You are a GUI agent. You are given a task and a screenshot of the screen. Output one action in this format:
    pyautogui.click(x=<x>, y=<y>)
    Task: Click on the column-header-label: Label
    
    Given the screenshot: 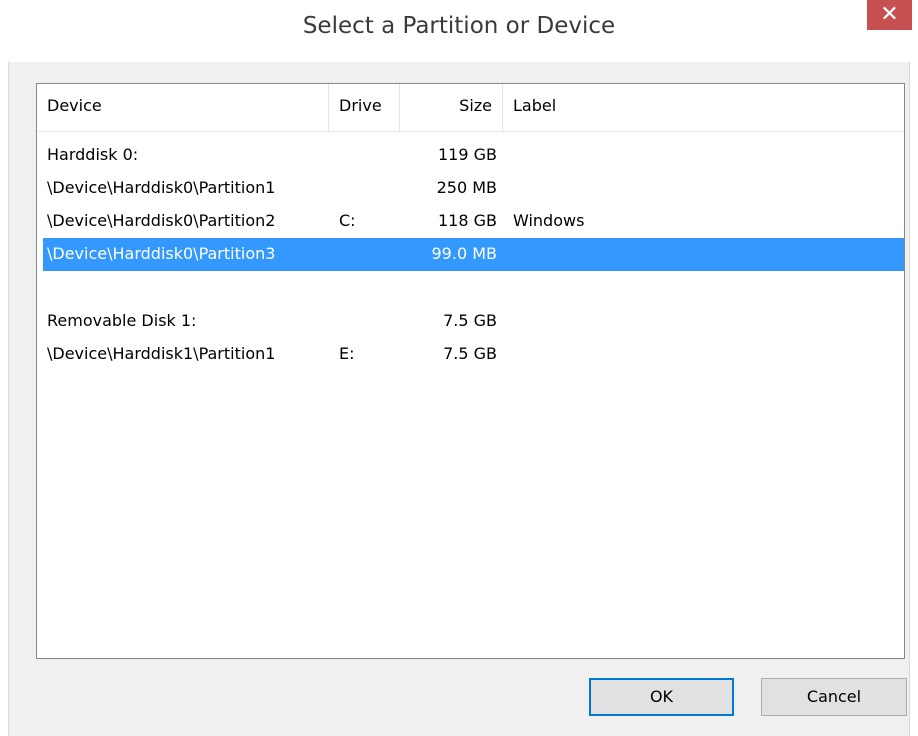 What is the action you would take?
    pyautogui.click(x=703, y=107)
    